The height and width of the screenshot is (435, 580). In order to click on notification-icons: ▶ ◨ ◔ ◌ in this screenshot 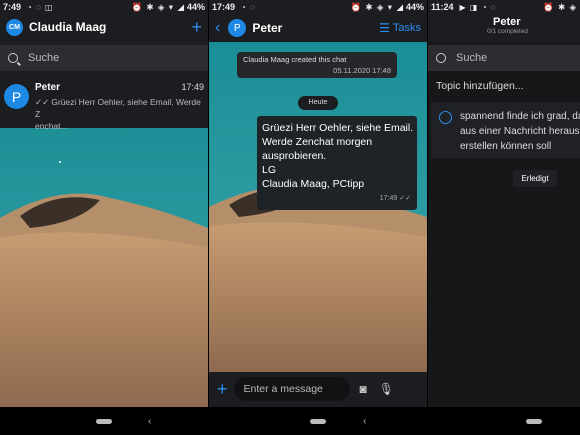, I will do `click(478, 7)`.